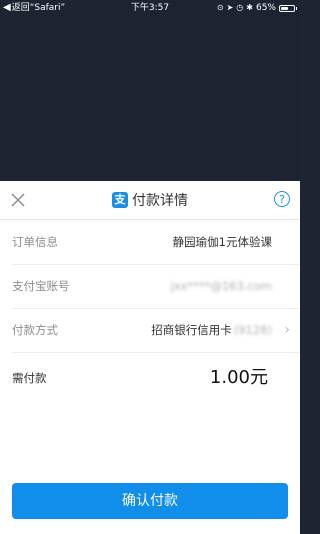 The height and width of the screenshot is (534, 320). I want to click on alipay-account-label: 支付宝账号, so click(41, 286).